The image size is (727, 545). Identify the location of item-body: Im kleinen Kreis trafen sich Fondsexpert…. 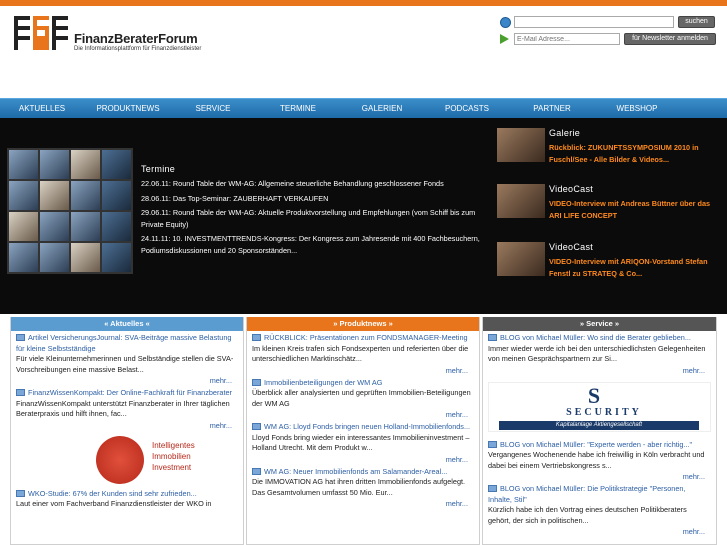
(360, 353).